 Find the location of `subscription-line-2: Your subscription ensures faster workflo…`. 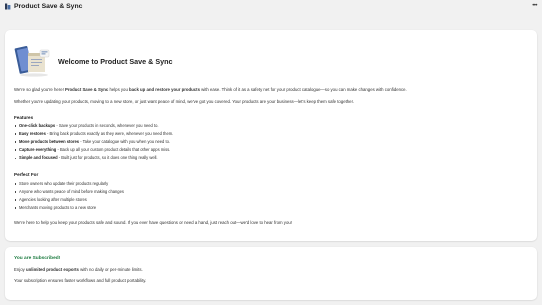

subscription-line-2: Your subscription ensures faster workflo… is located at coordinates (80, 280).